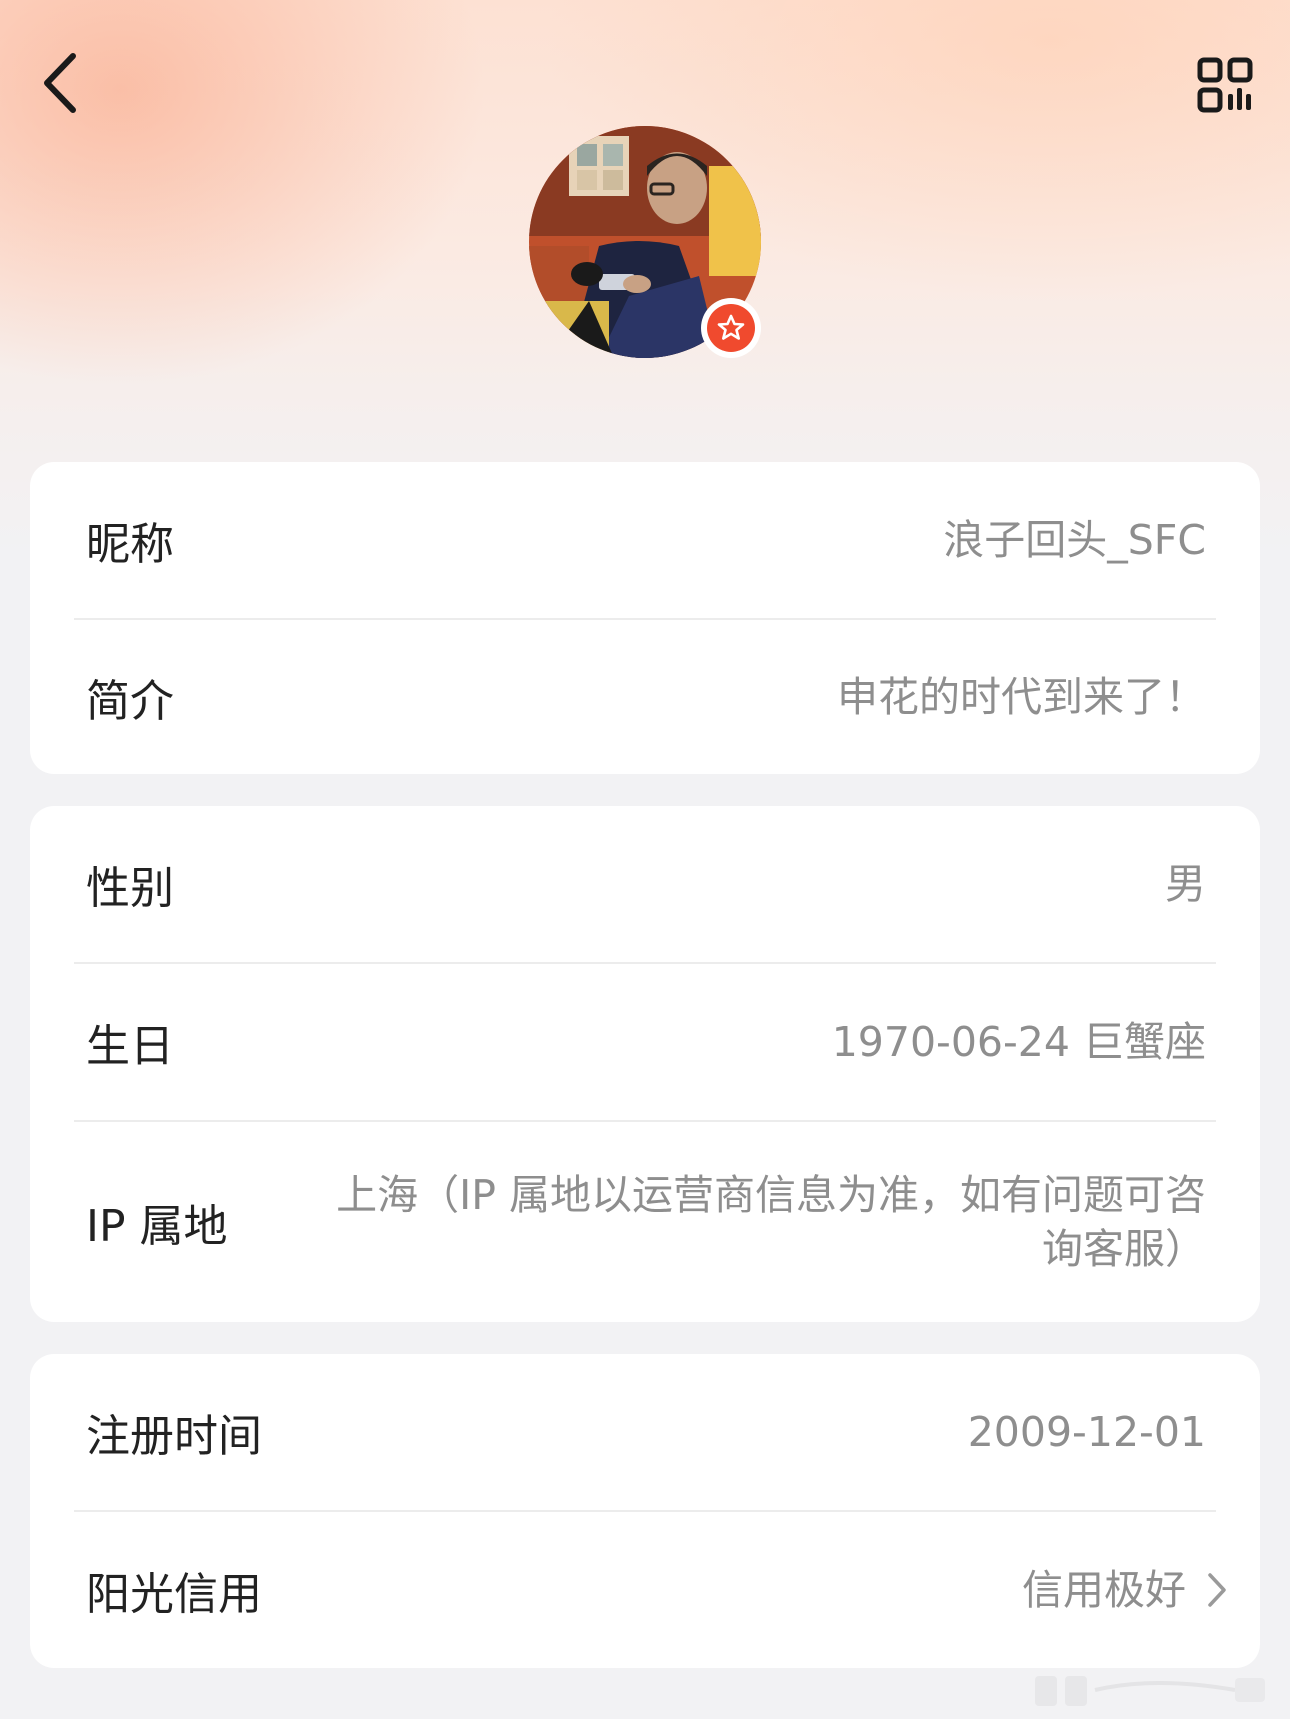 This screenshot has height=1719, width=1290. I want to click on chevron-right-icon, so click(1217, 1590).